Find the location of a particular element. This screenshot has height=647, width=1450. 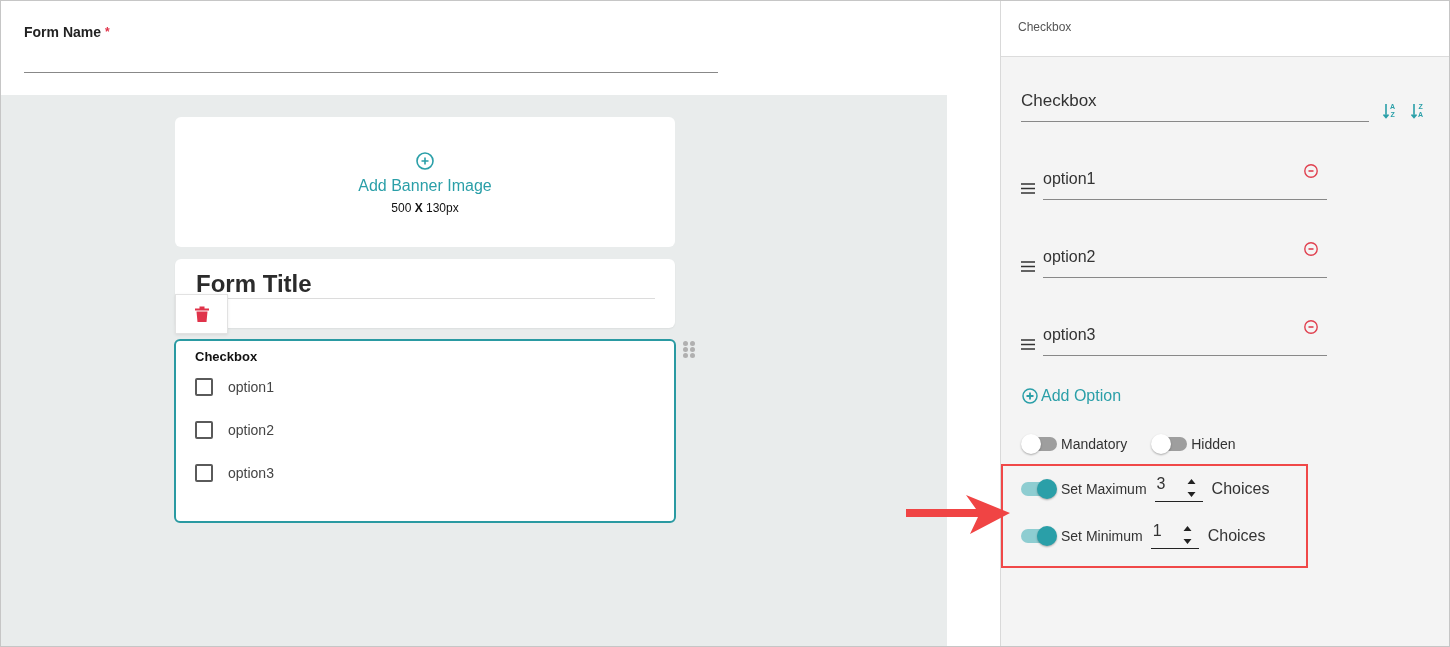

form-name-label: Form Name * is located at coordinates (67, 32).